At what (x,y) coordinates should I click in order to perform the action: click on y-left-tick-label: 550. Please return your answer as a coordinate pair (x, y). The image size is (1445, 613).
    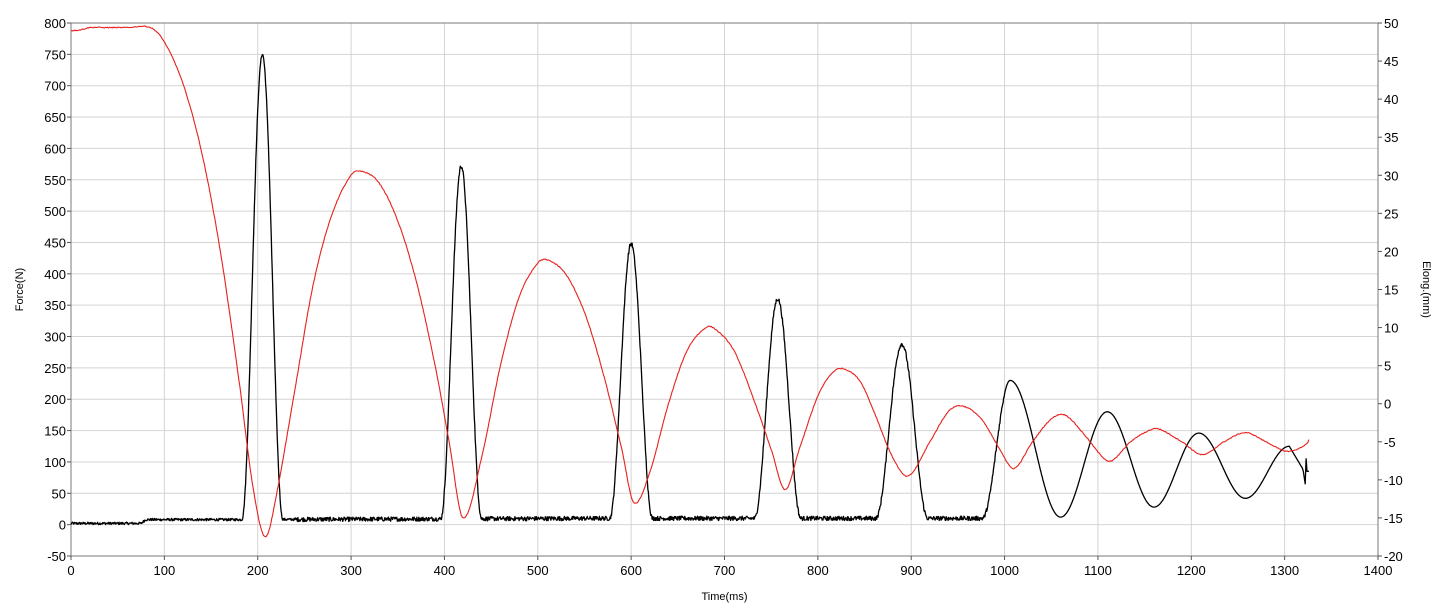
    Looking at the image, I should click on (55, 180).